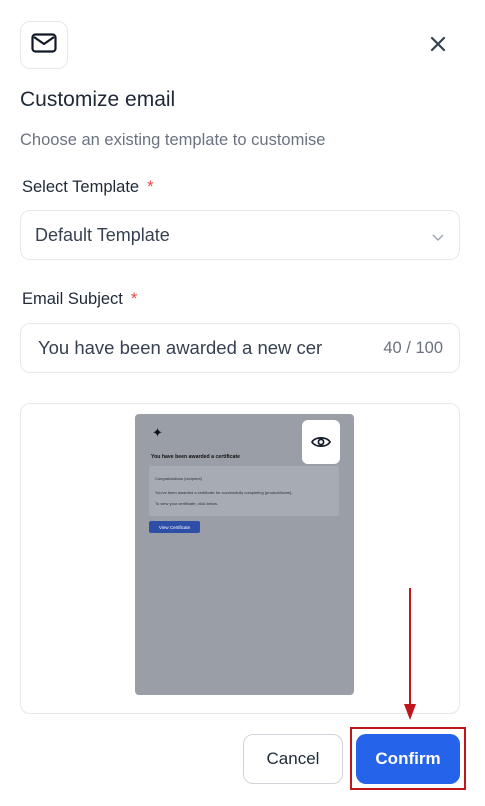 This screenshot has width=485, height=806. What do you see at coordinates (186, 503) in the screenshot?
I see `preview-line: To view your certificate, click below.` at bounding box center [186, 503].